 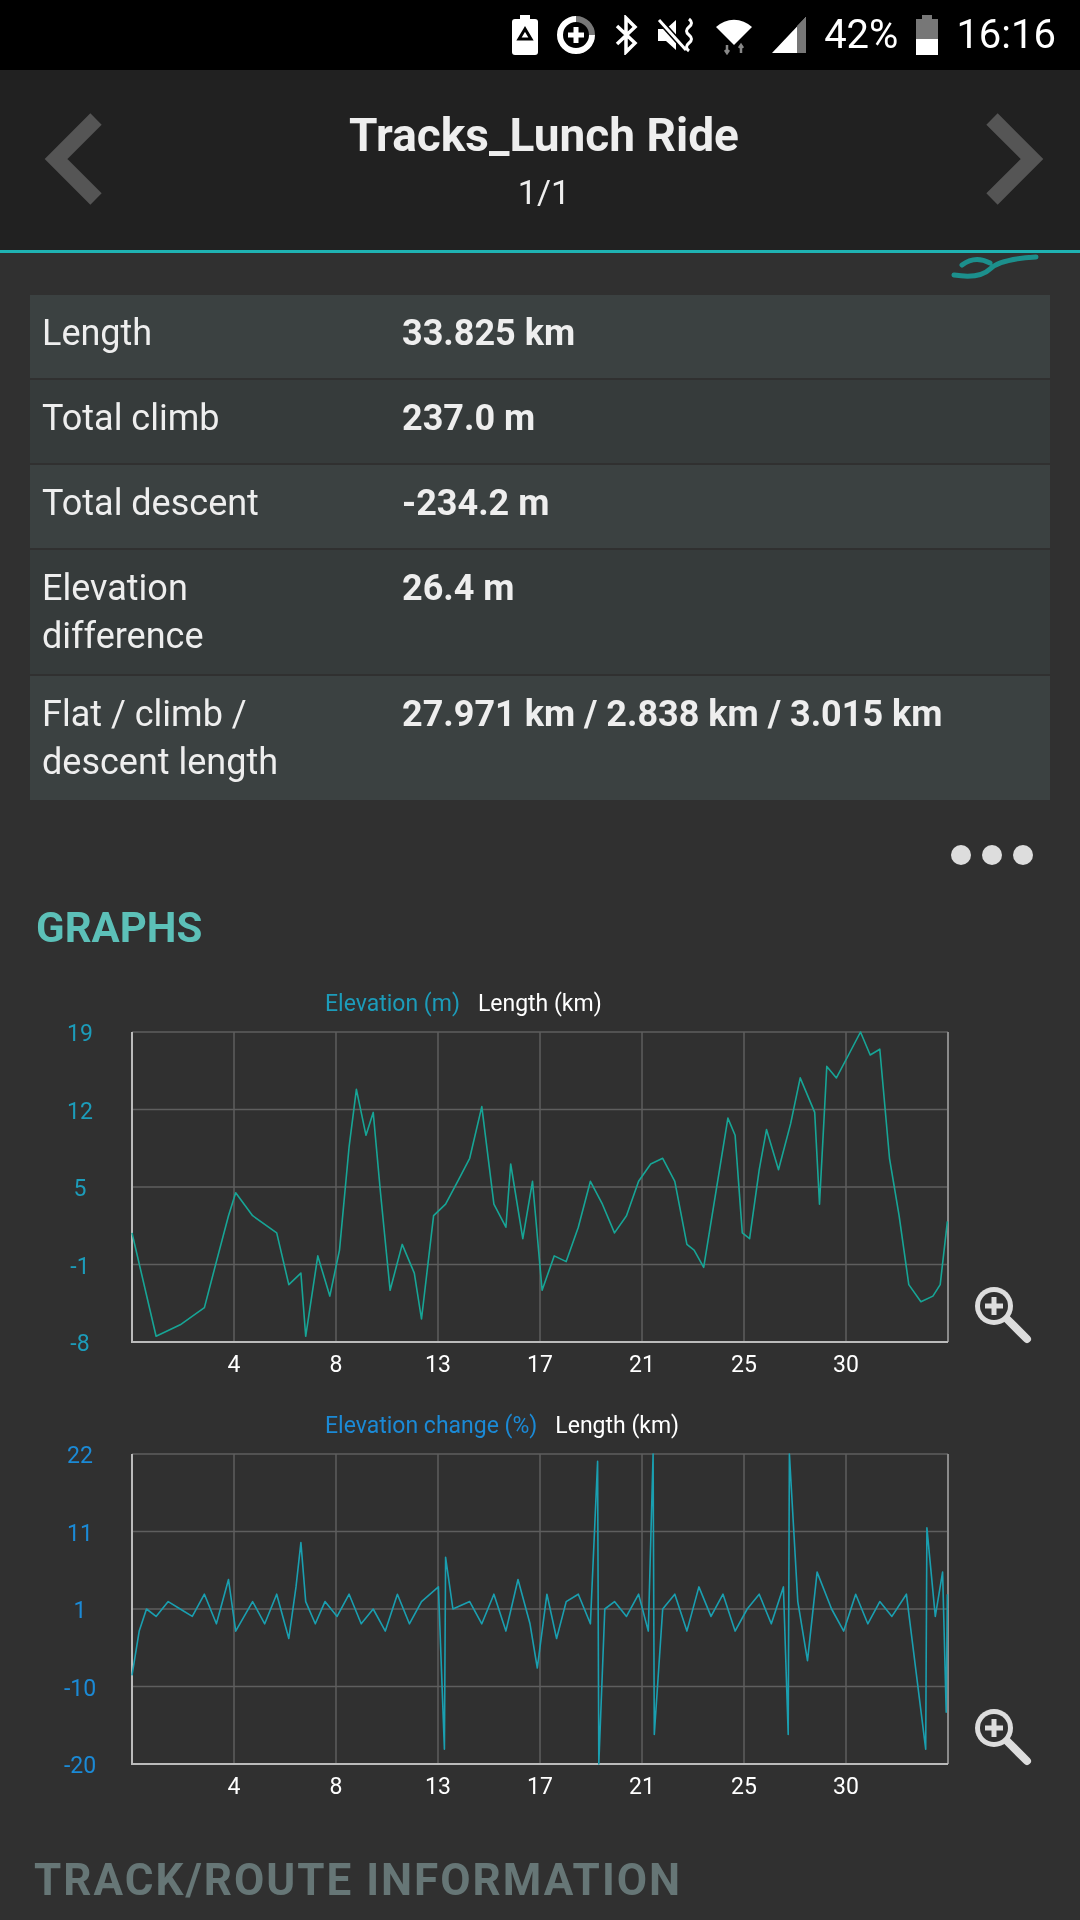 I want to click on section-title: GRAPHS, so click(x=120, y=927).